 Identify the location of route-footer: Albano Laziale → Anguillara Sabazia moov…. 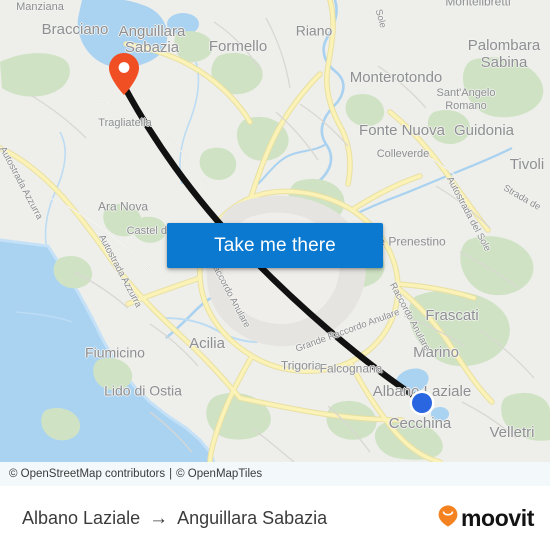
(275, 518).